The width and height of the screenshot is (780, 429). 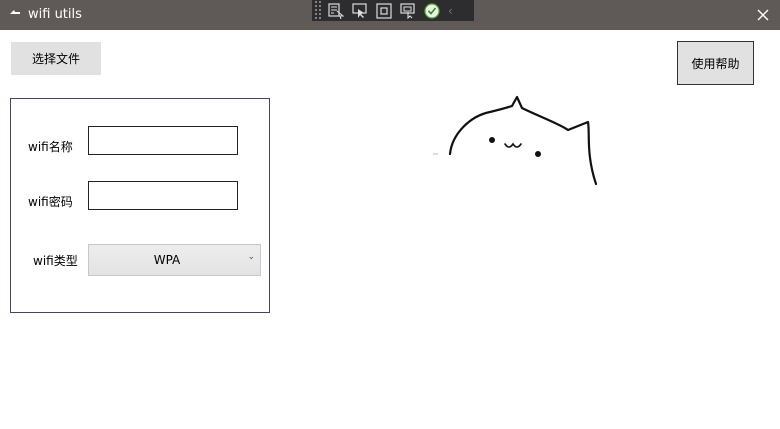 I want to click on pointer-select-icon, so click(x=360, y=11).